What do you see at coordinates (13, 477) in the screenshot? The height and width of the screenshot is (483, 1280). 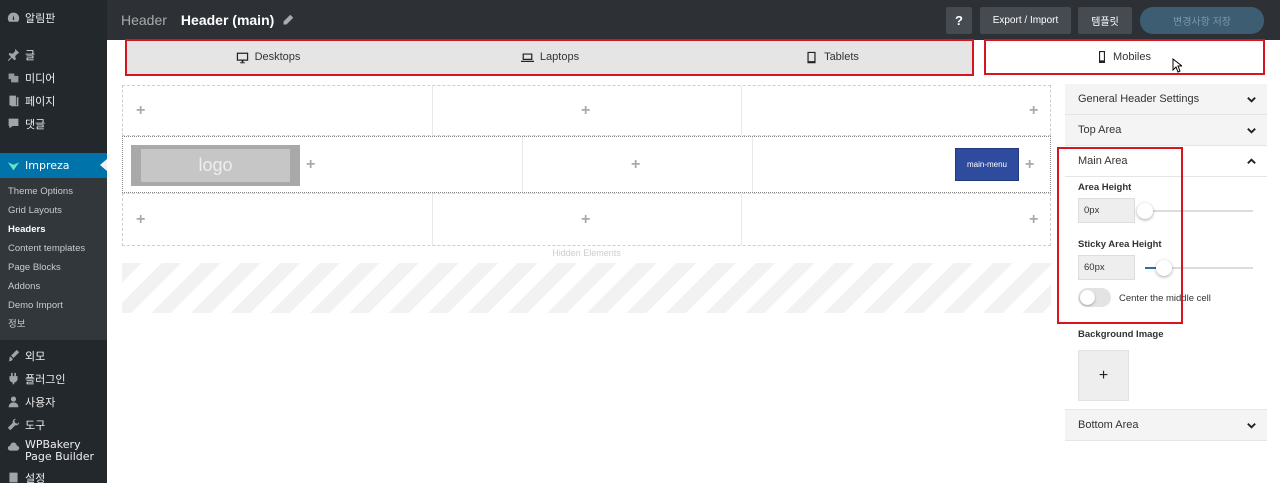 I see `settings-icon` at bounding box center [13, 477].